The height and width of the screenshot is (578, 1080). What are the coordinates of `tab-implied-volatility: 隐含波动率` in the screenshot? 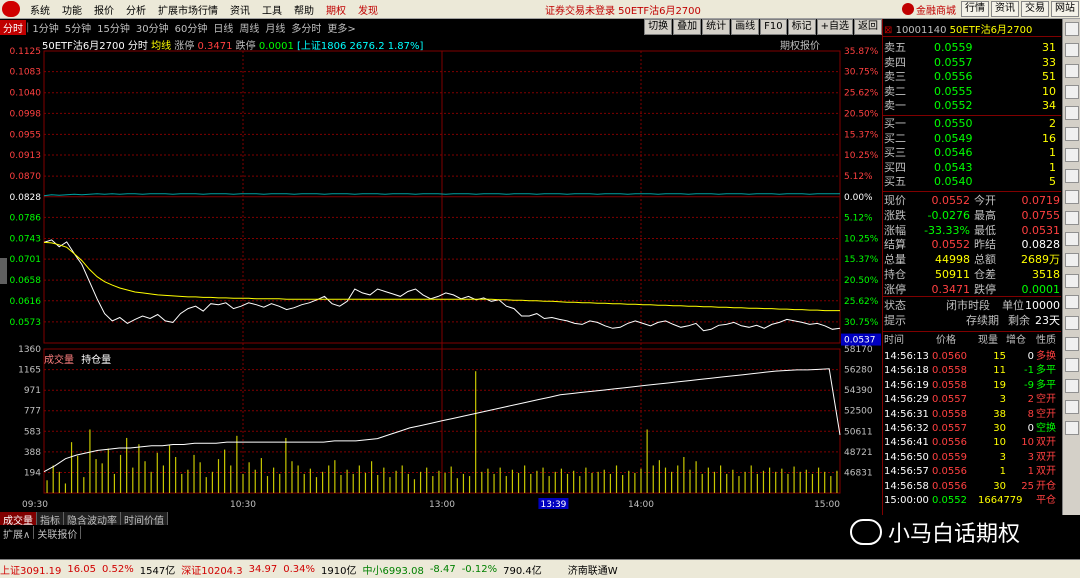 It's located at (92, 519).